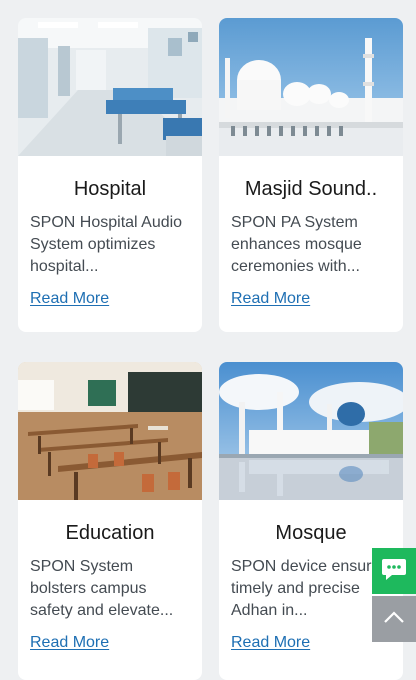  What do you see at coordinates (311, 87) in the screenshot?
I see `masjid-image` at bounding box center [311, 87].